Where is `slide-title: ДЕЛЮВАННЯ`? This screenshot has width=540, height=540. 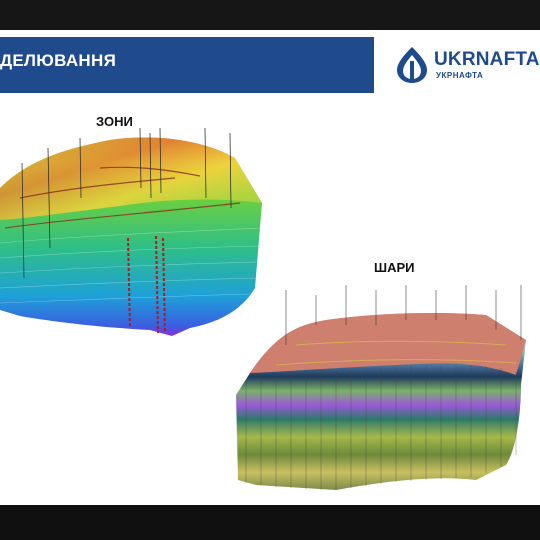 slide-title: ДЕЛЮВАННЯ is located at coordinates (58, 60).